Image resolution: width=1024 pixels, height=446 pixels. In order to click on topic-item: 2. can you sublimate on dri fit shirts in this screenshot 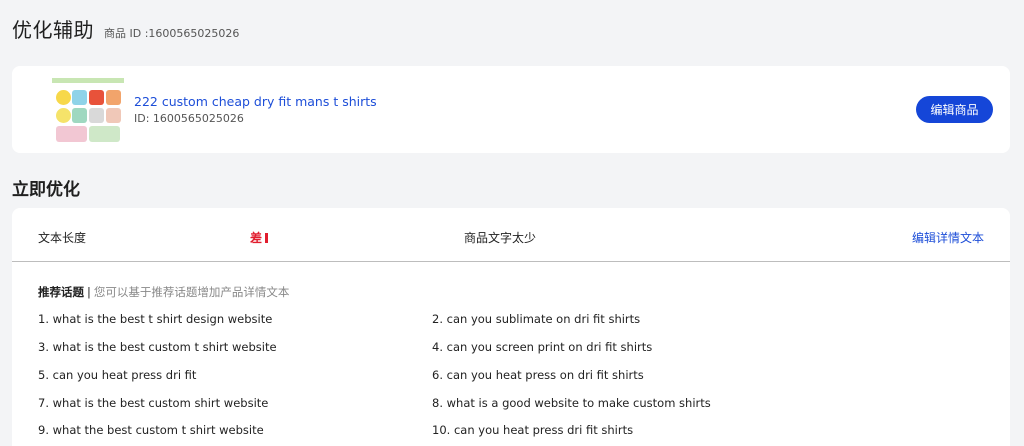, I will do `click(536, 319)`.